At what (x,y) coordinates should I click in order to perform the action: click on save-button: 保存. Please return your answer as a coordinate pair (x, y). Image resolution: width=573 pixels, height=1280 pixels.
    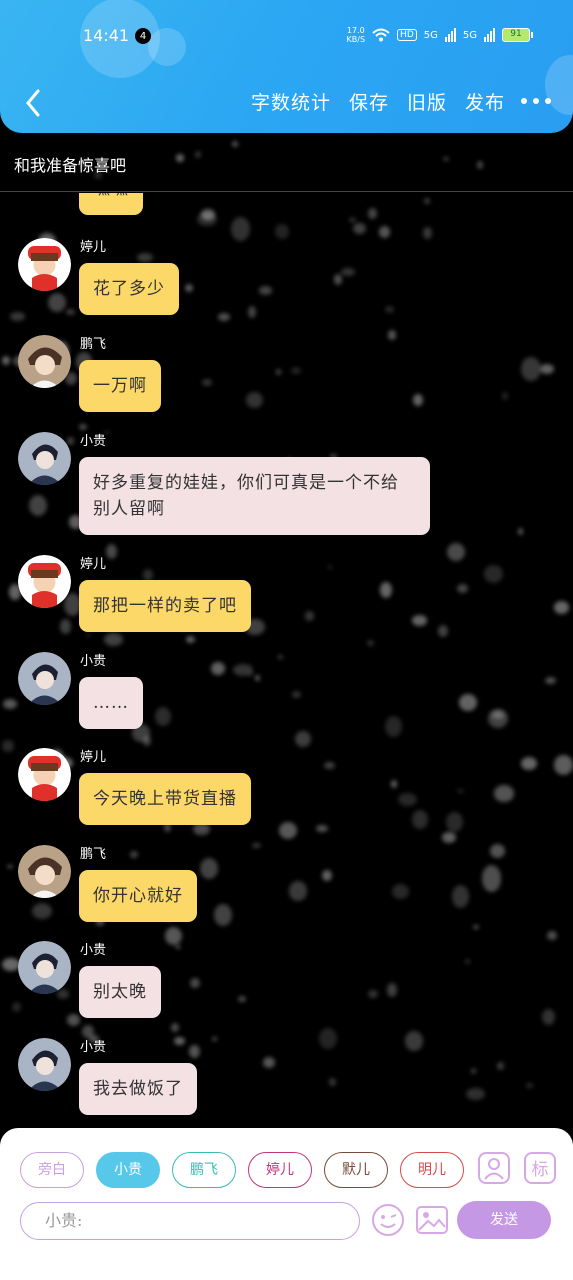
    Looking at the image, I should click on (369, 103).